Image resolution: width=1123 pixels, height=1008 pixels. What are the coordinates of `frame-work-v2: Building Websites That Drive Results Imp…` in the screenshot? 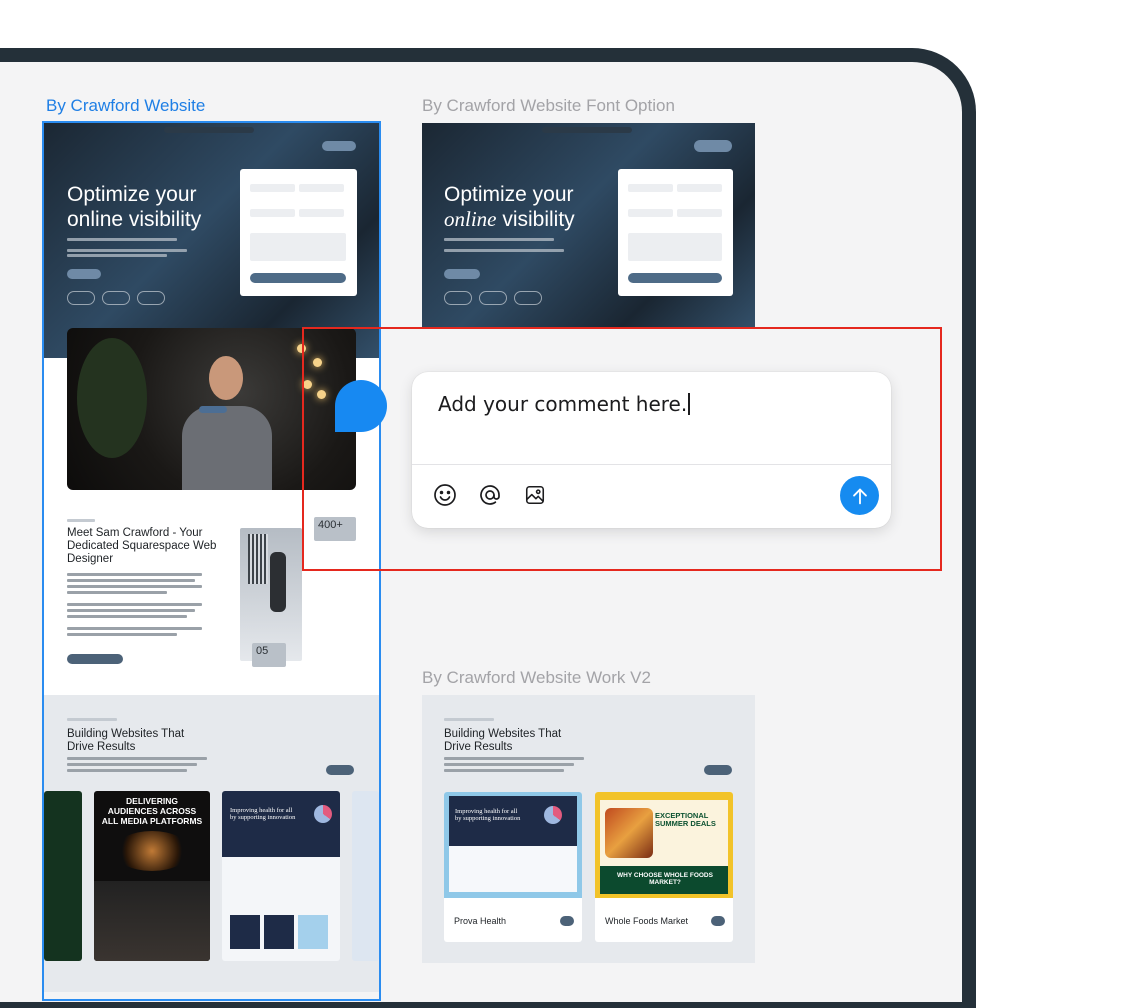 It's located at (588, 829).